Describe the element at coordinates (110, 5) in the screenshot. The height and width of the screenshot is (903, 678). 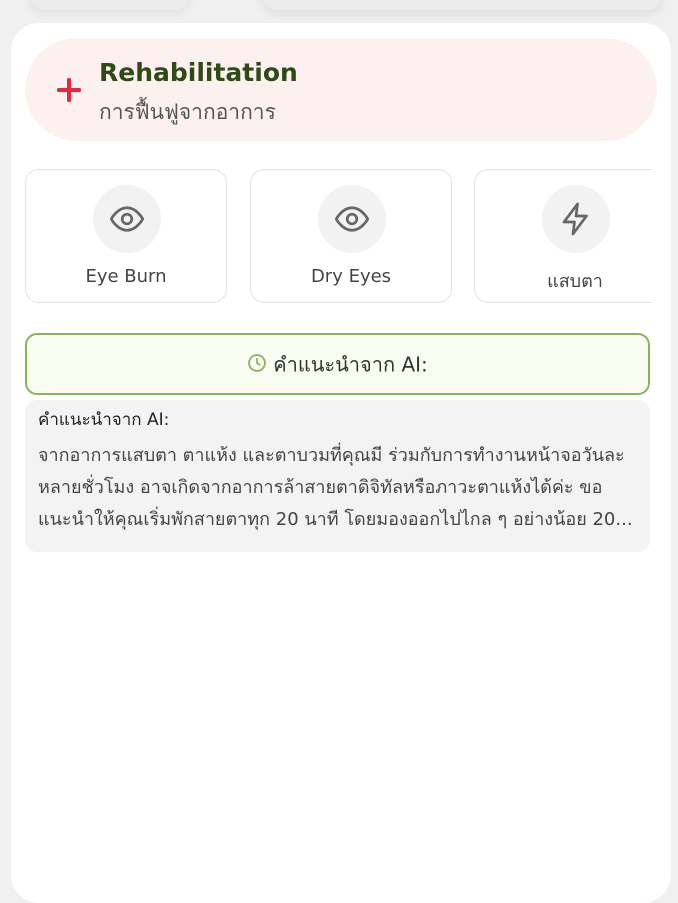
I see `background-card-left` at that location.